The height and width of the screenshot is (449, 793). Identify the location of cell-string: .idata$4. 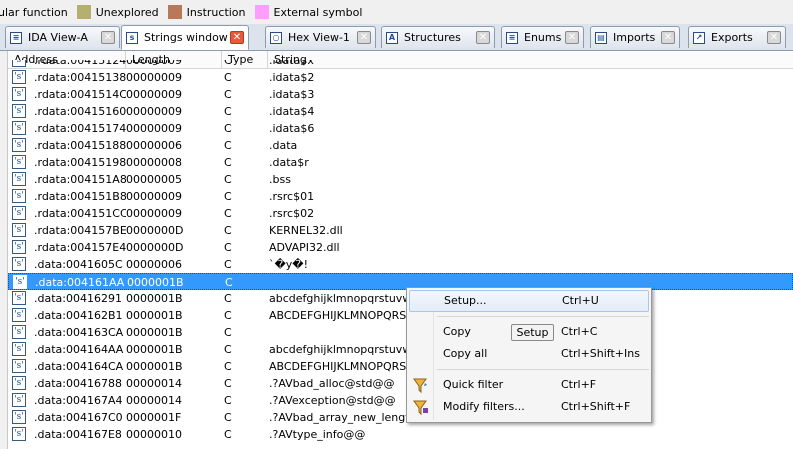
(292, 111).